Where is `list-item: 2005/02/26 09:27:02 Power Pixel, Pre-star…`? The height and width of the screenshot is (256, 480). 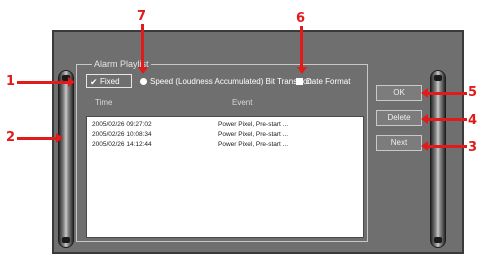 list-item: 2005/02/26 09:27:02 Power Pixel, Pre-star… is located at coordinates (190, 125).